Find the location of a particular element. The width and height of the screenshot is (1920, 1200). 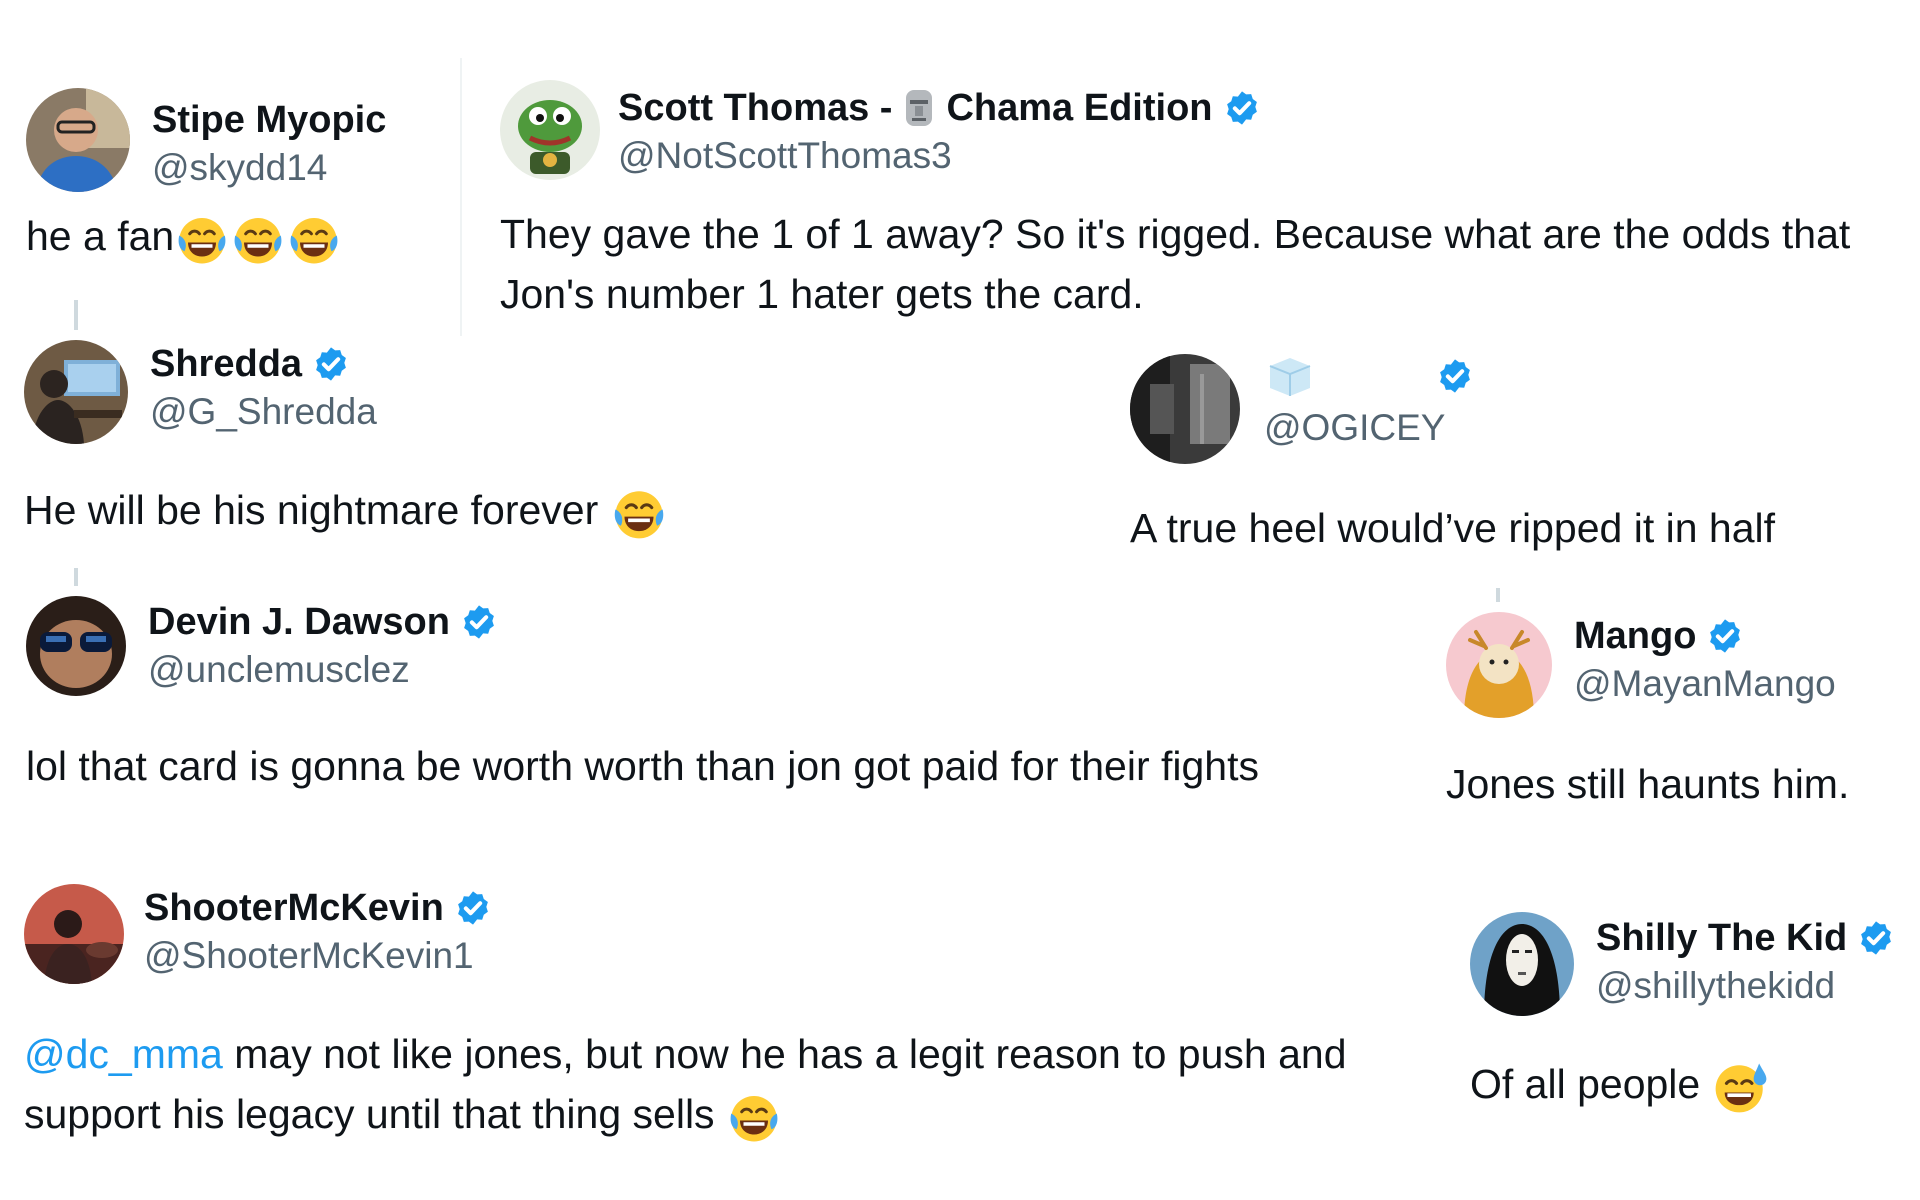

display-name: Shredda is located at coordinates (226, 364).